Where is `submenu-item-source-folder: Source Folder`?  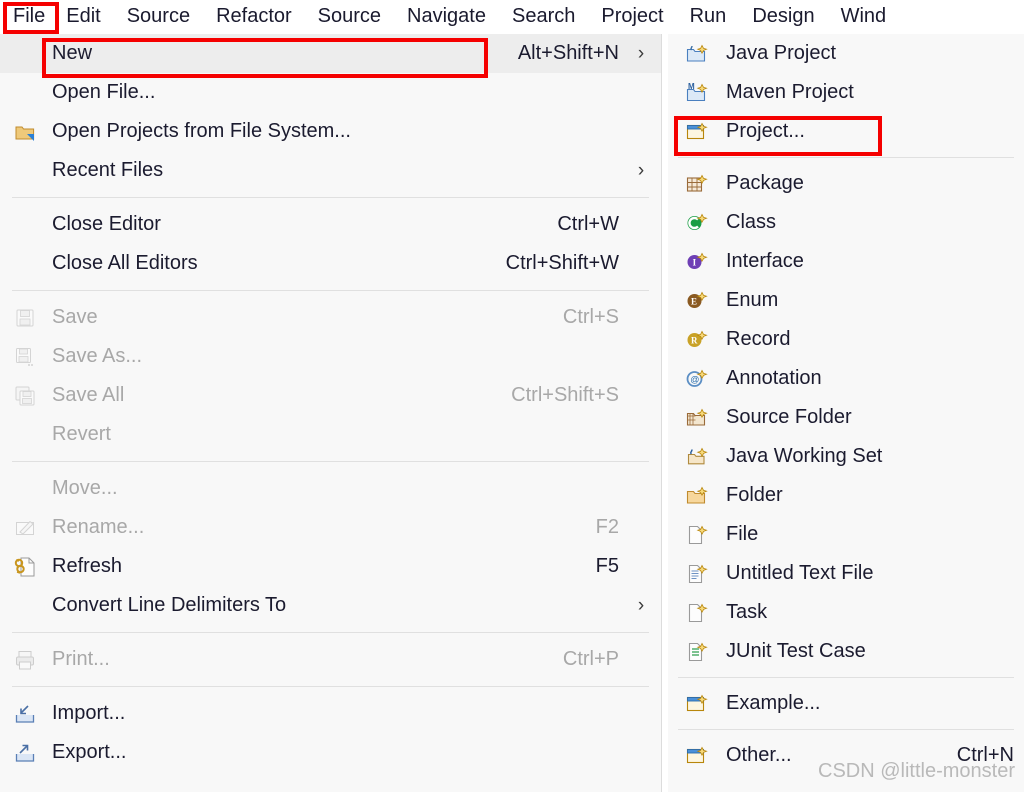
submenu-item-source-folder: Source Folder is located at coordinates (846, 417).